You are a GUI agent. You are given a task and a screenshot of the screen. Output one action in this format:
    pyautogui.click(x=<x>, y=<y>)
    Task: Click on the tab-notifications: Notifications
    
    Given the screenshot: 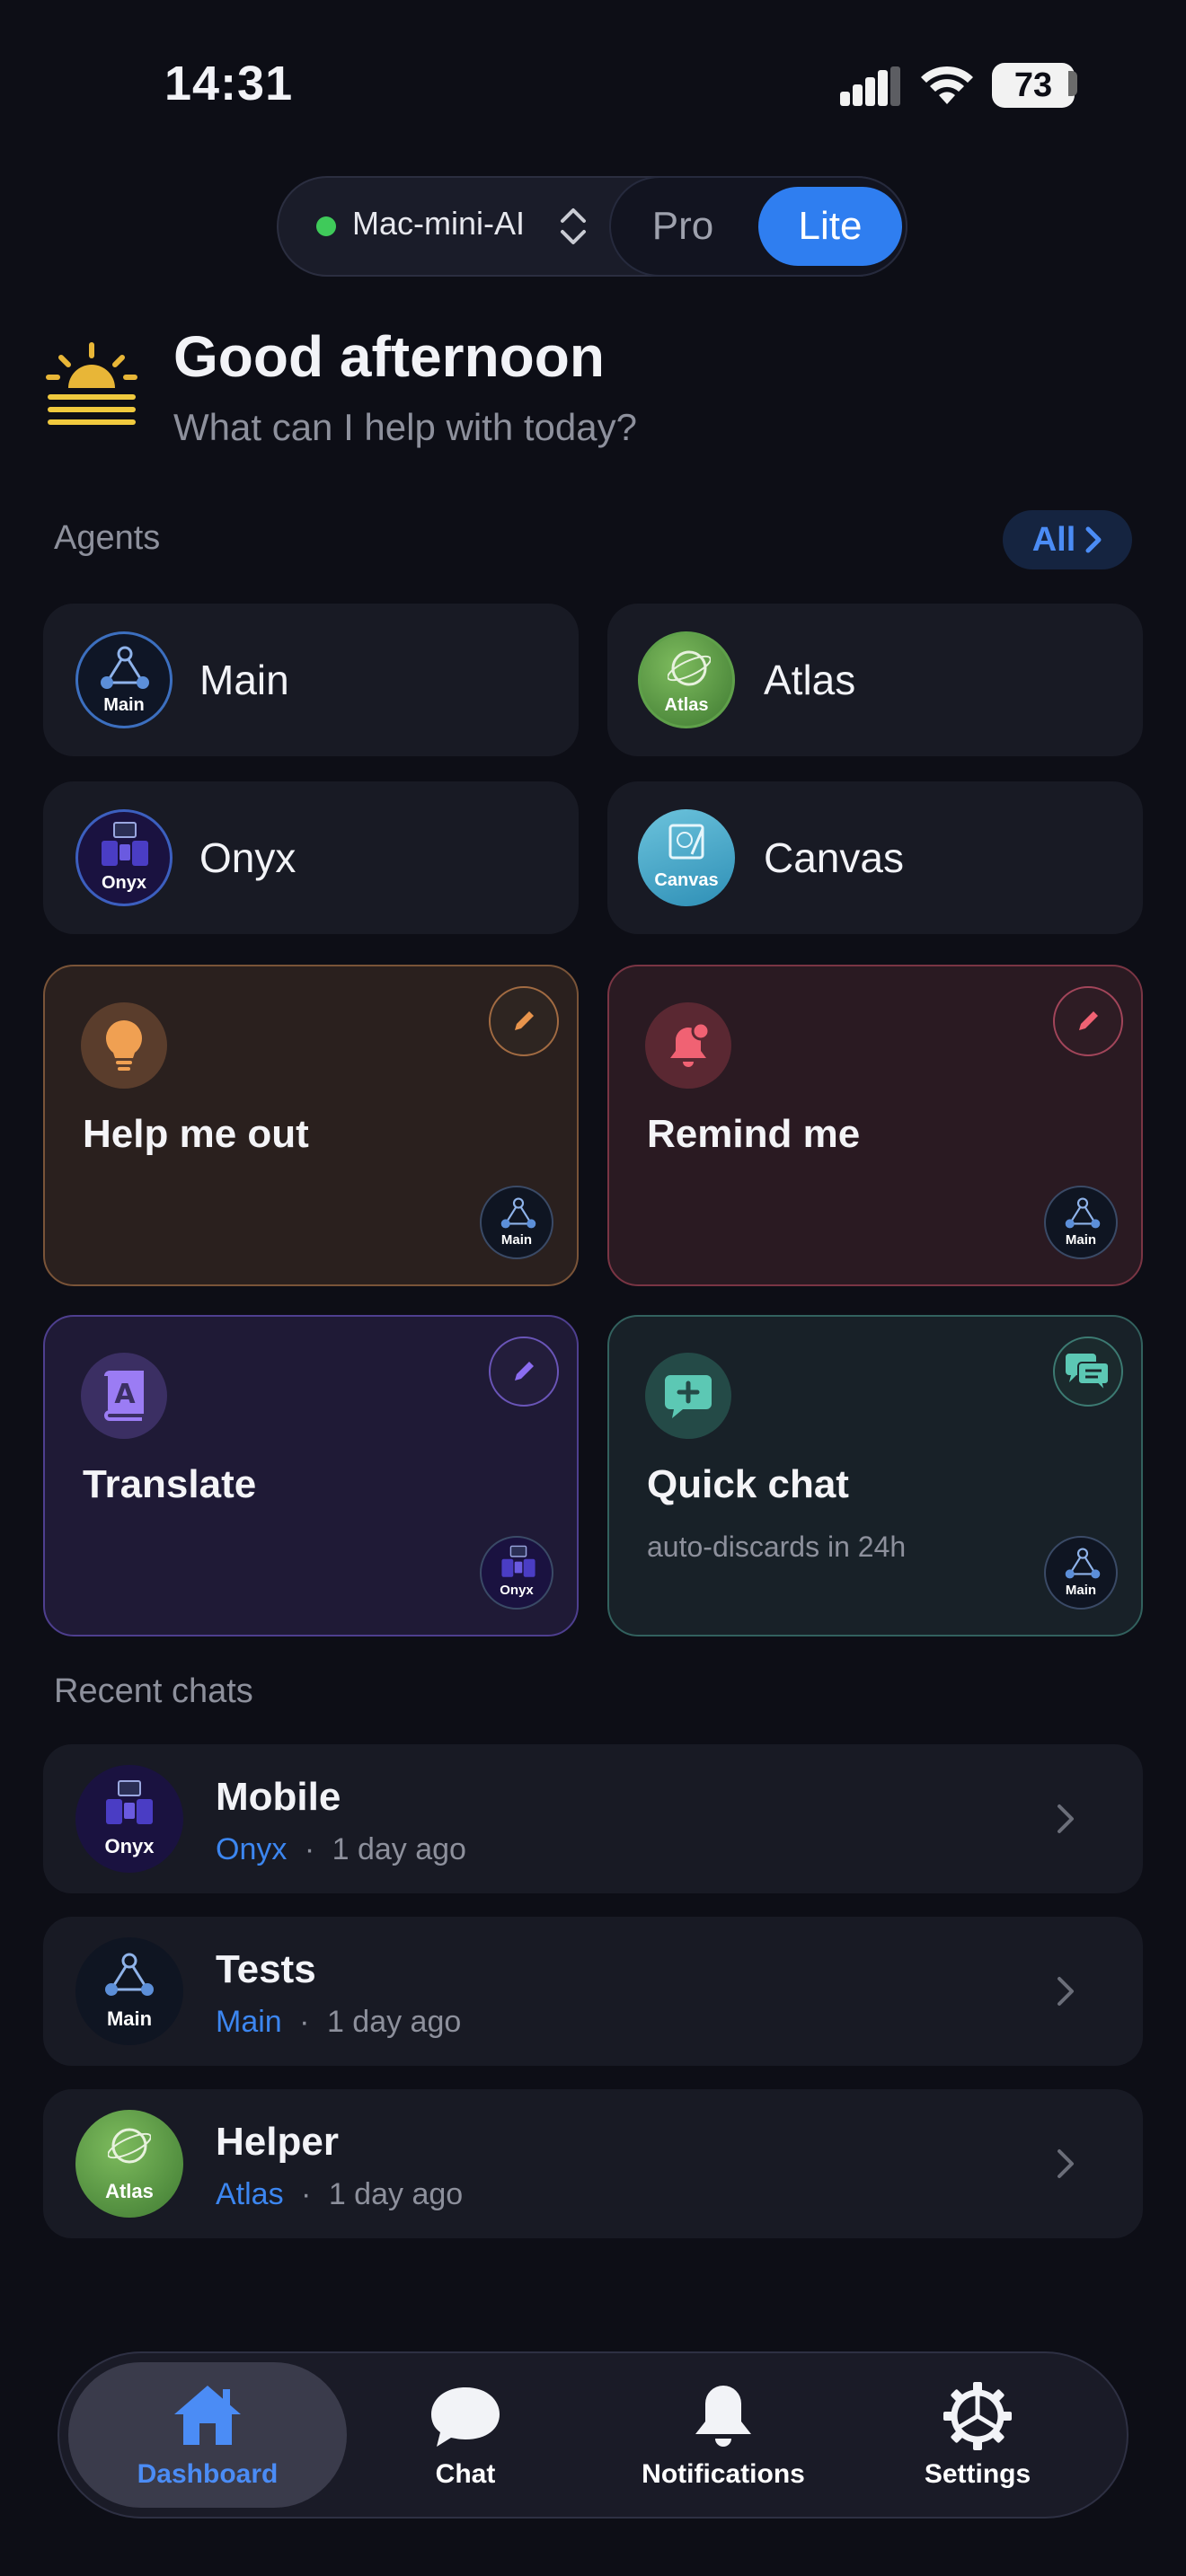 What is the action you would take?
    pyautogui.click(x=723, y=2435)
    